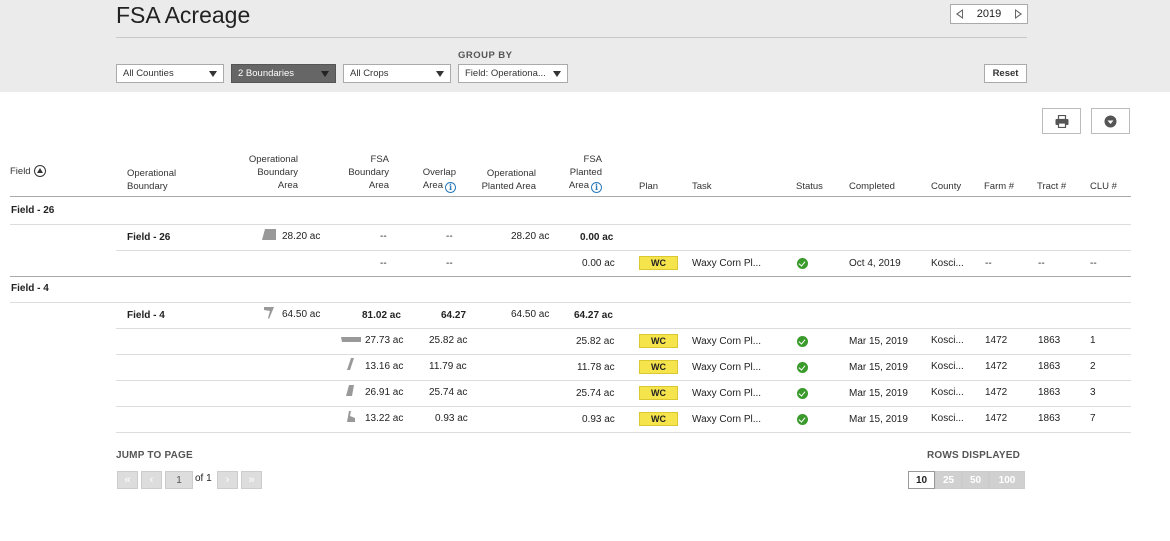 The width and height of the screenshot is (1170, 541). I want to click on crops-dropdown-value: All Crops, so click(369, 73).